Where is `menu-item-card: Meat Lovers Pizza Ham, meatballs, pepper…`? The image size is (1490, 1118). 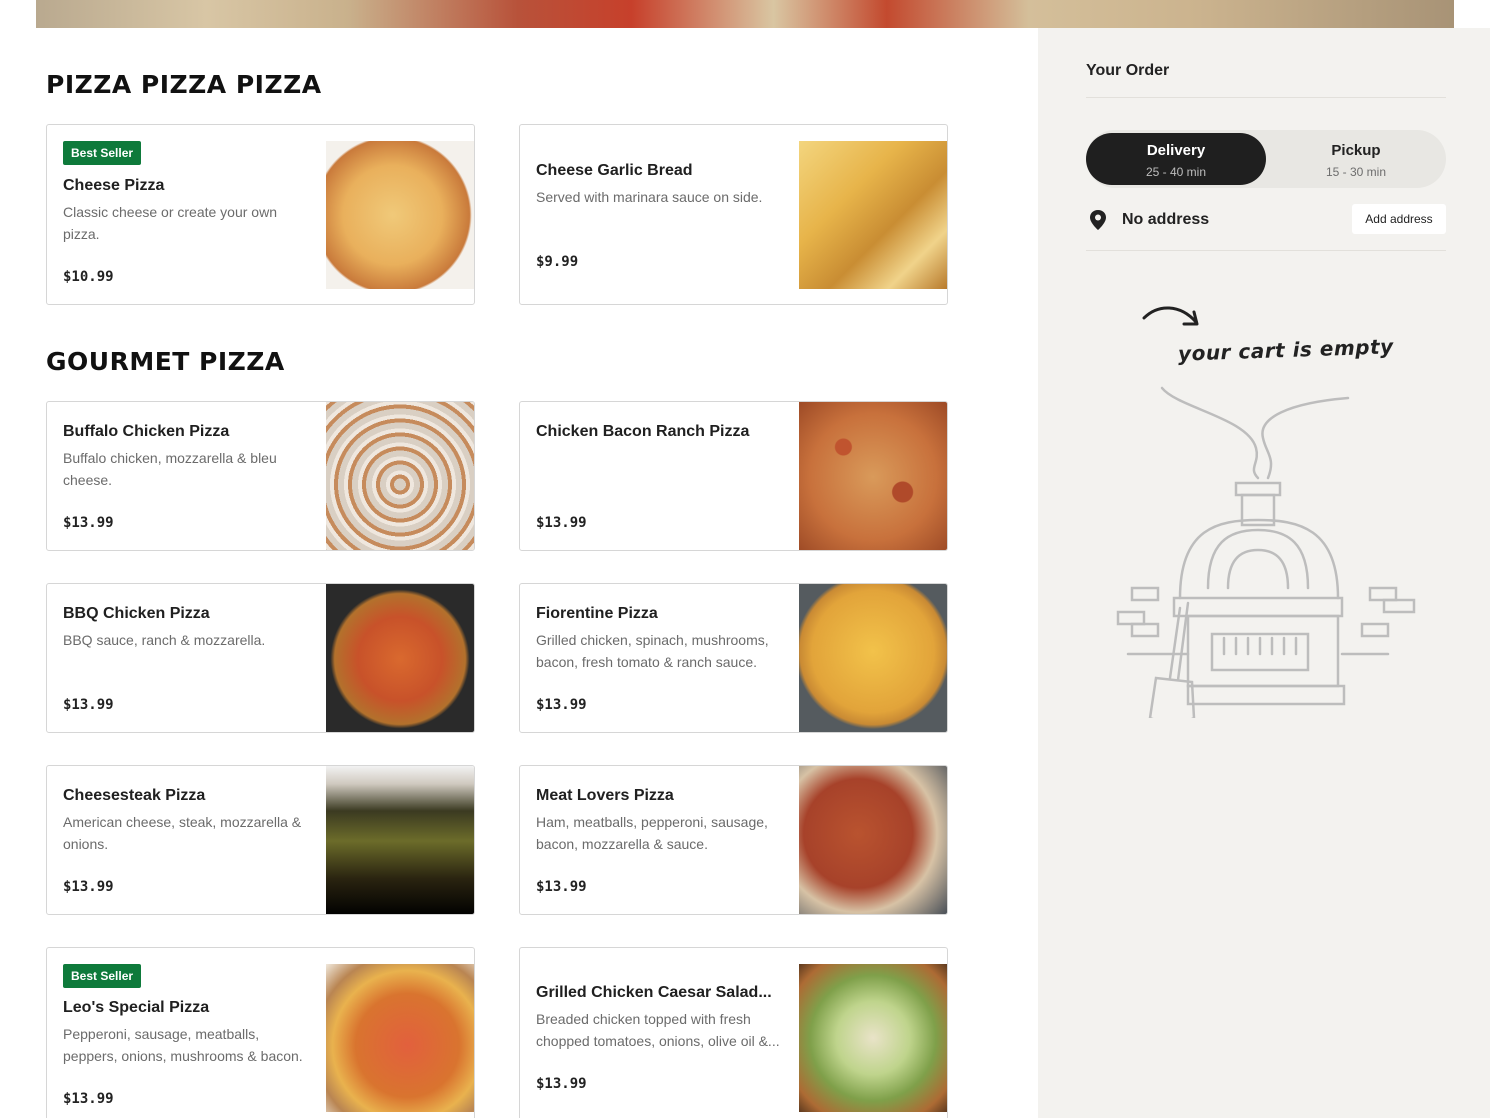
menu-item-card: Meat Lovers Pizza Ham, meatballs, pepper… is located at coordinates (733, 840).